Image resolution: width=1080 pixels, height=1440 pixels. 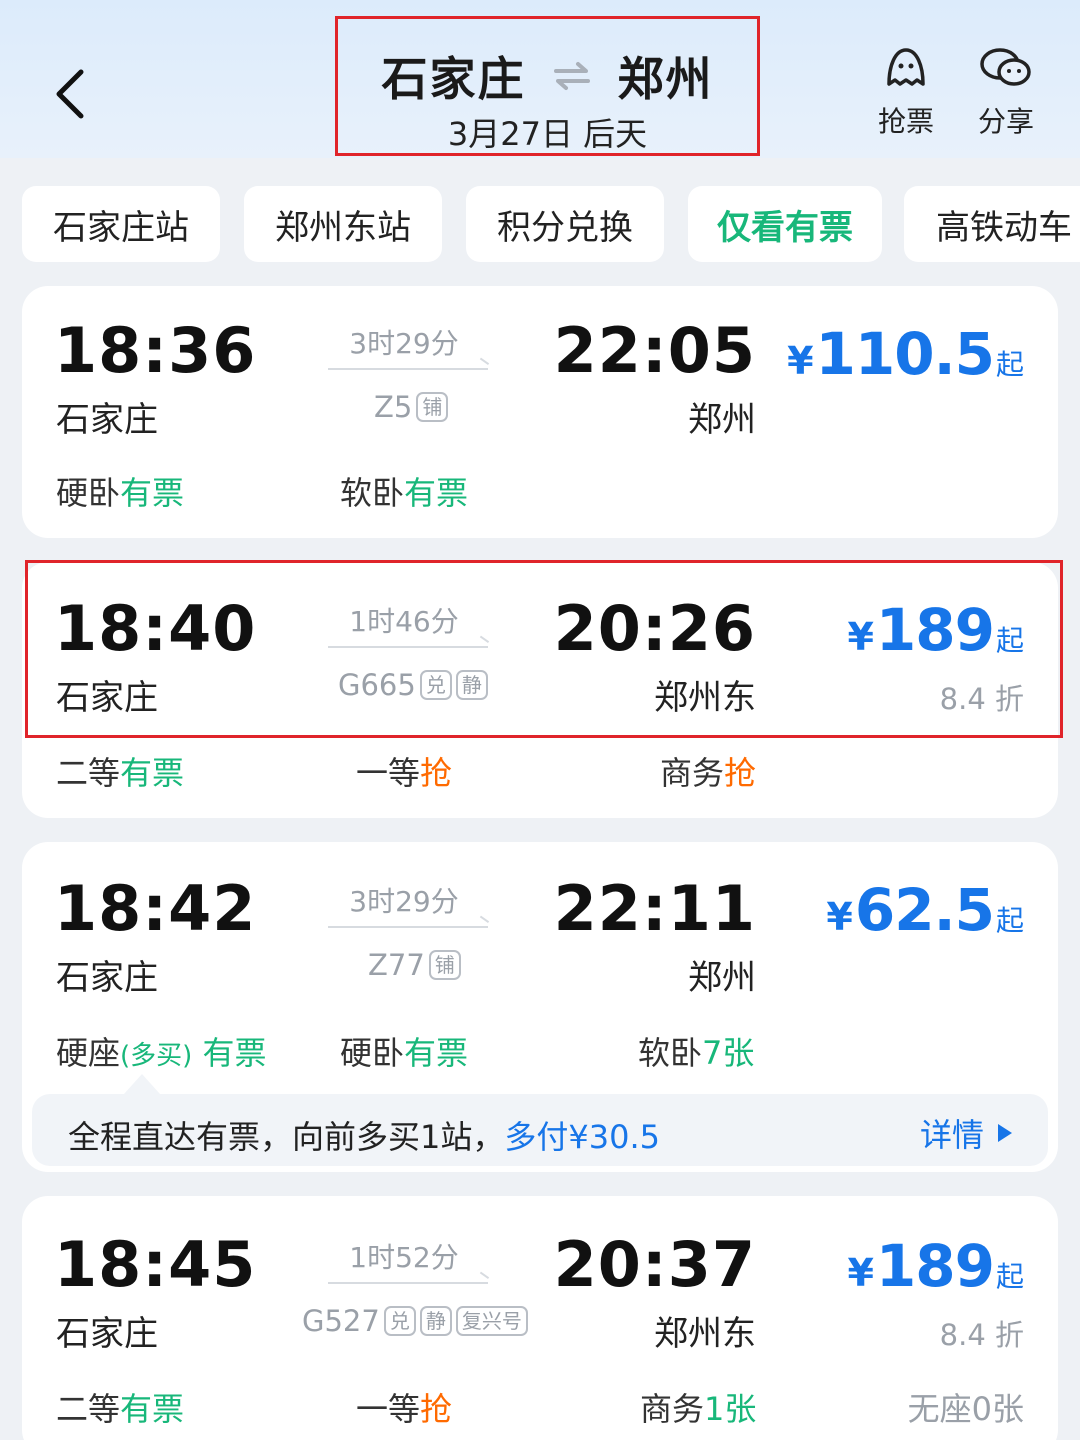 What do you see at coordinates (377, 685) in the screenshot?
I see `train-number-text: G665` at bounding box center [377, 685].